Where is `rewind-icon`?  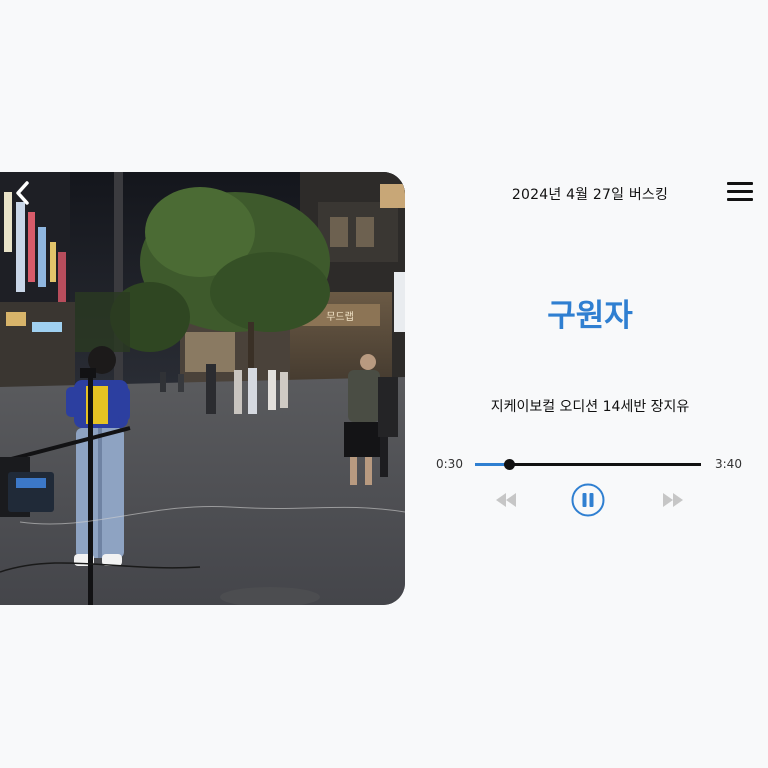 rewind-icon is located at coordinates (506, 500).